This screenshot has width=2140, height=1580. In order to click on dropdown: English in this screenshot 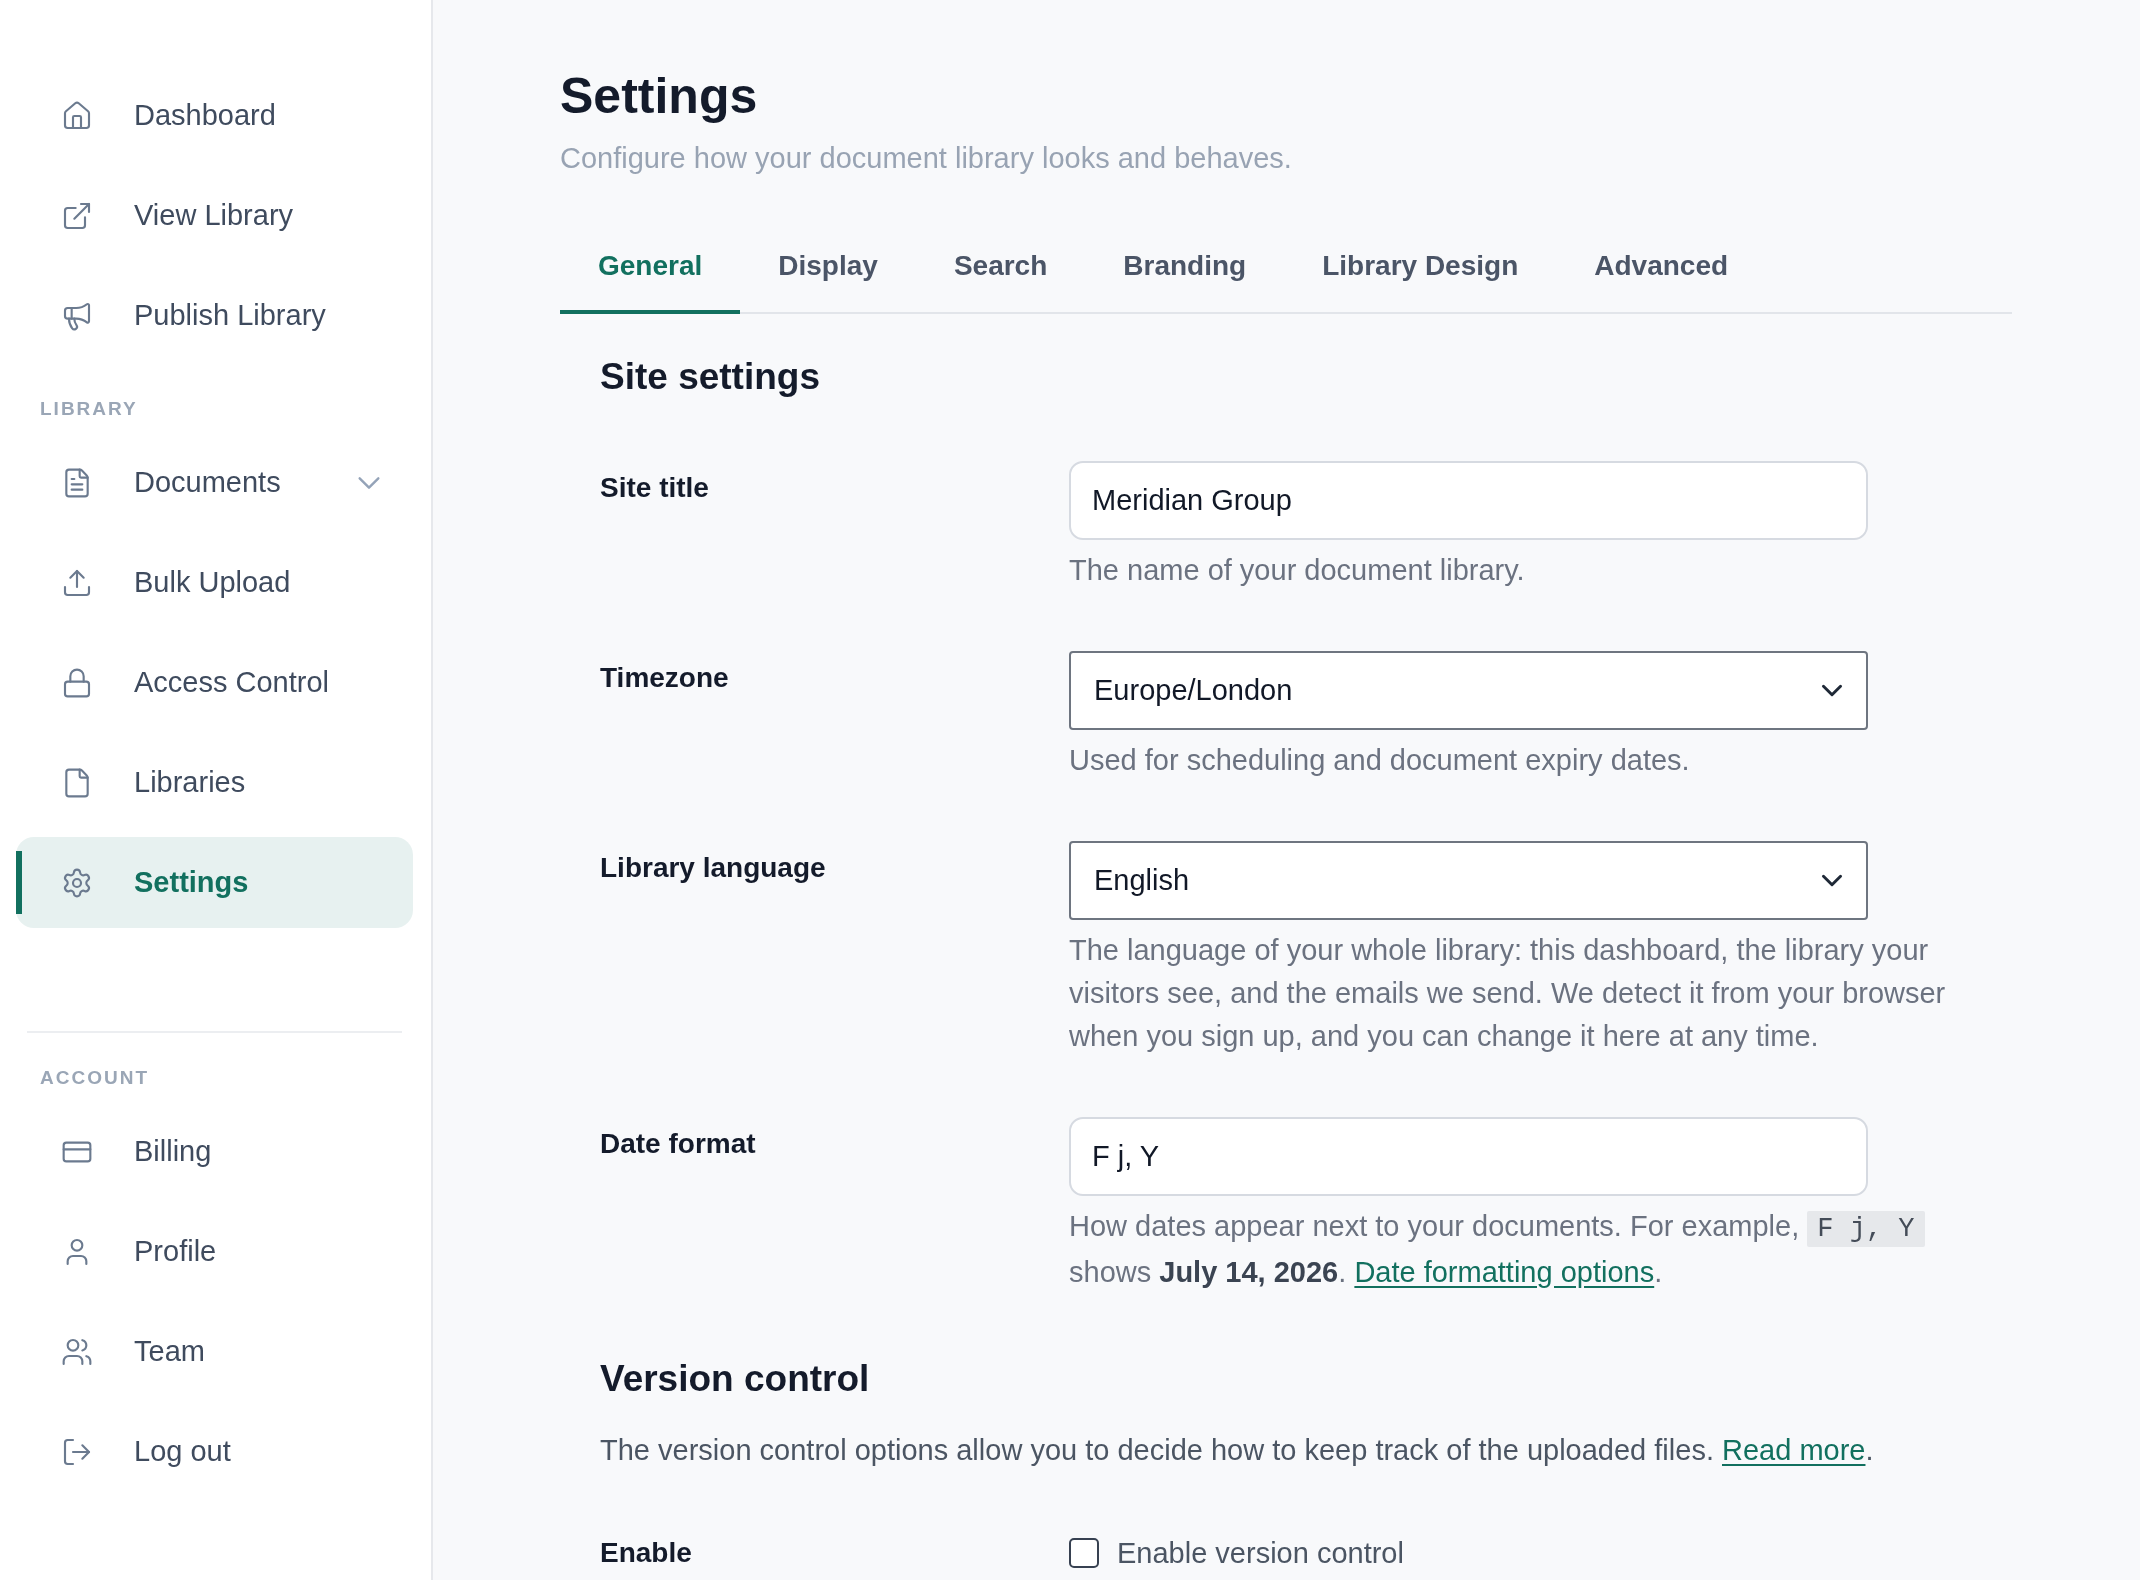, I will do `click(1468, 880)`.